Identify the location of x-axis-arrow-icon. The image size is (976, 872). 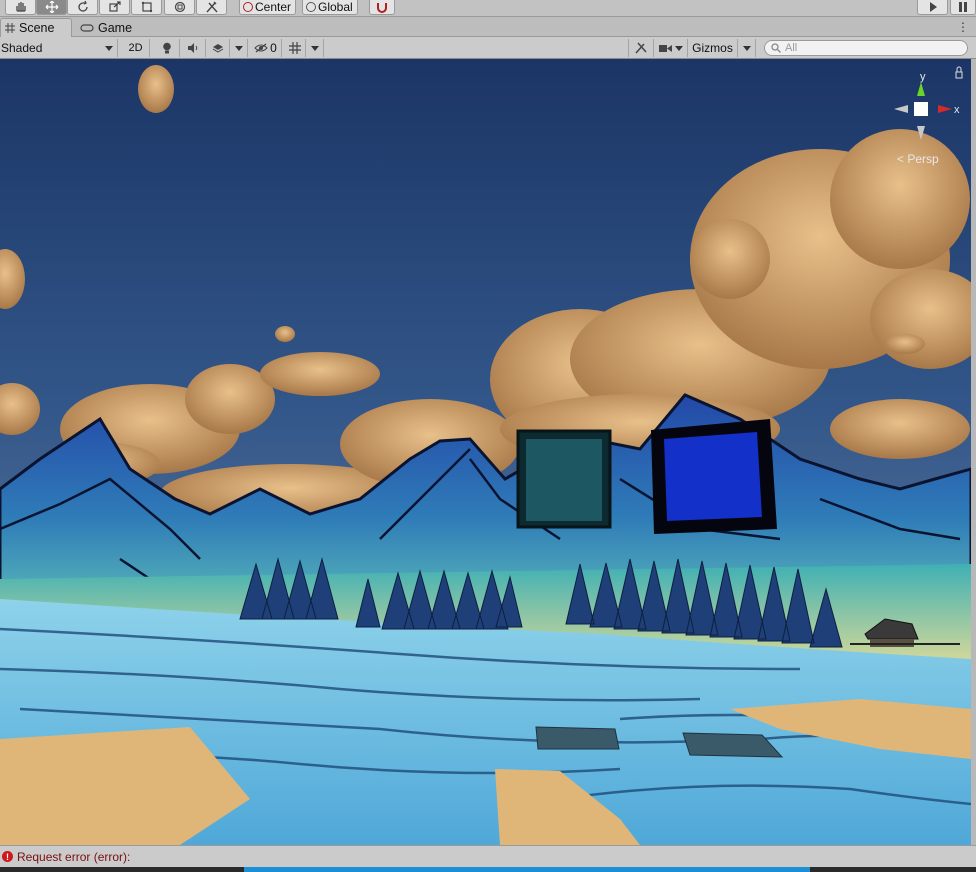
(945, 109).